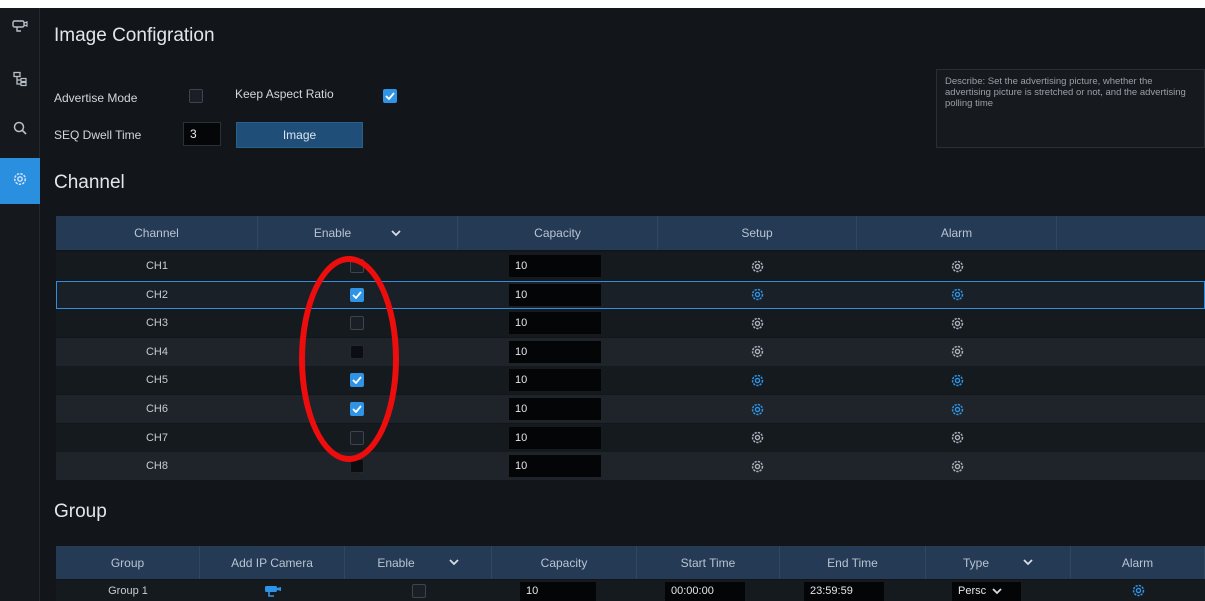 The width and height of the screenshot is (1205, 601). I want to click on group-enable-checkbox, so click(418, 590).